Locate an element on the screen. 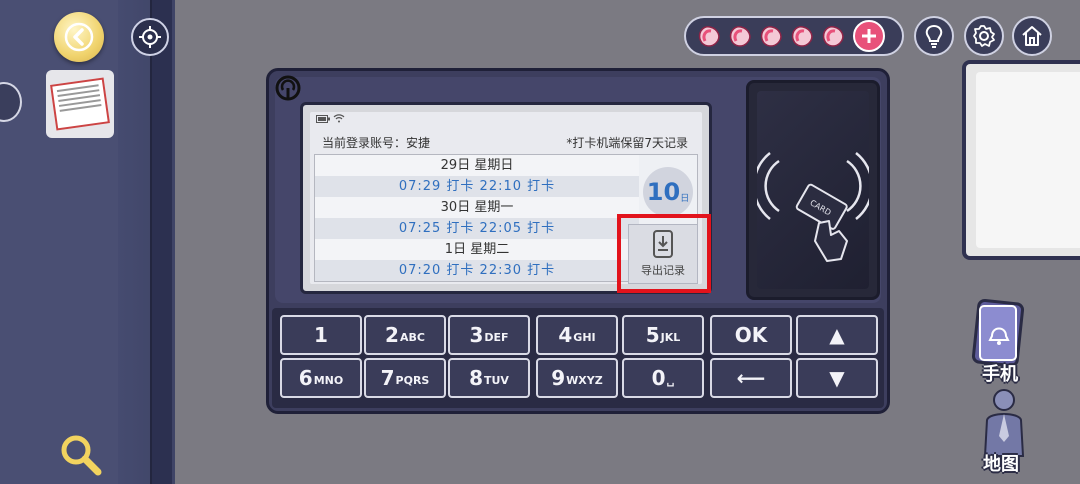  settings-button is located at coordinates (984, 36).